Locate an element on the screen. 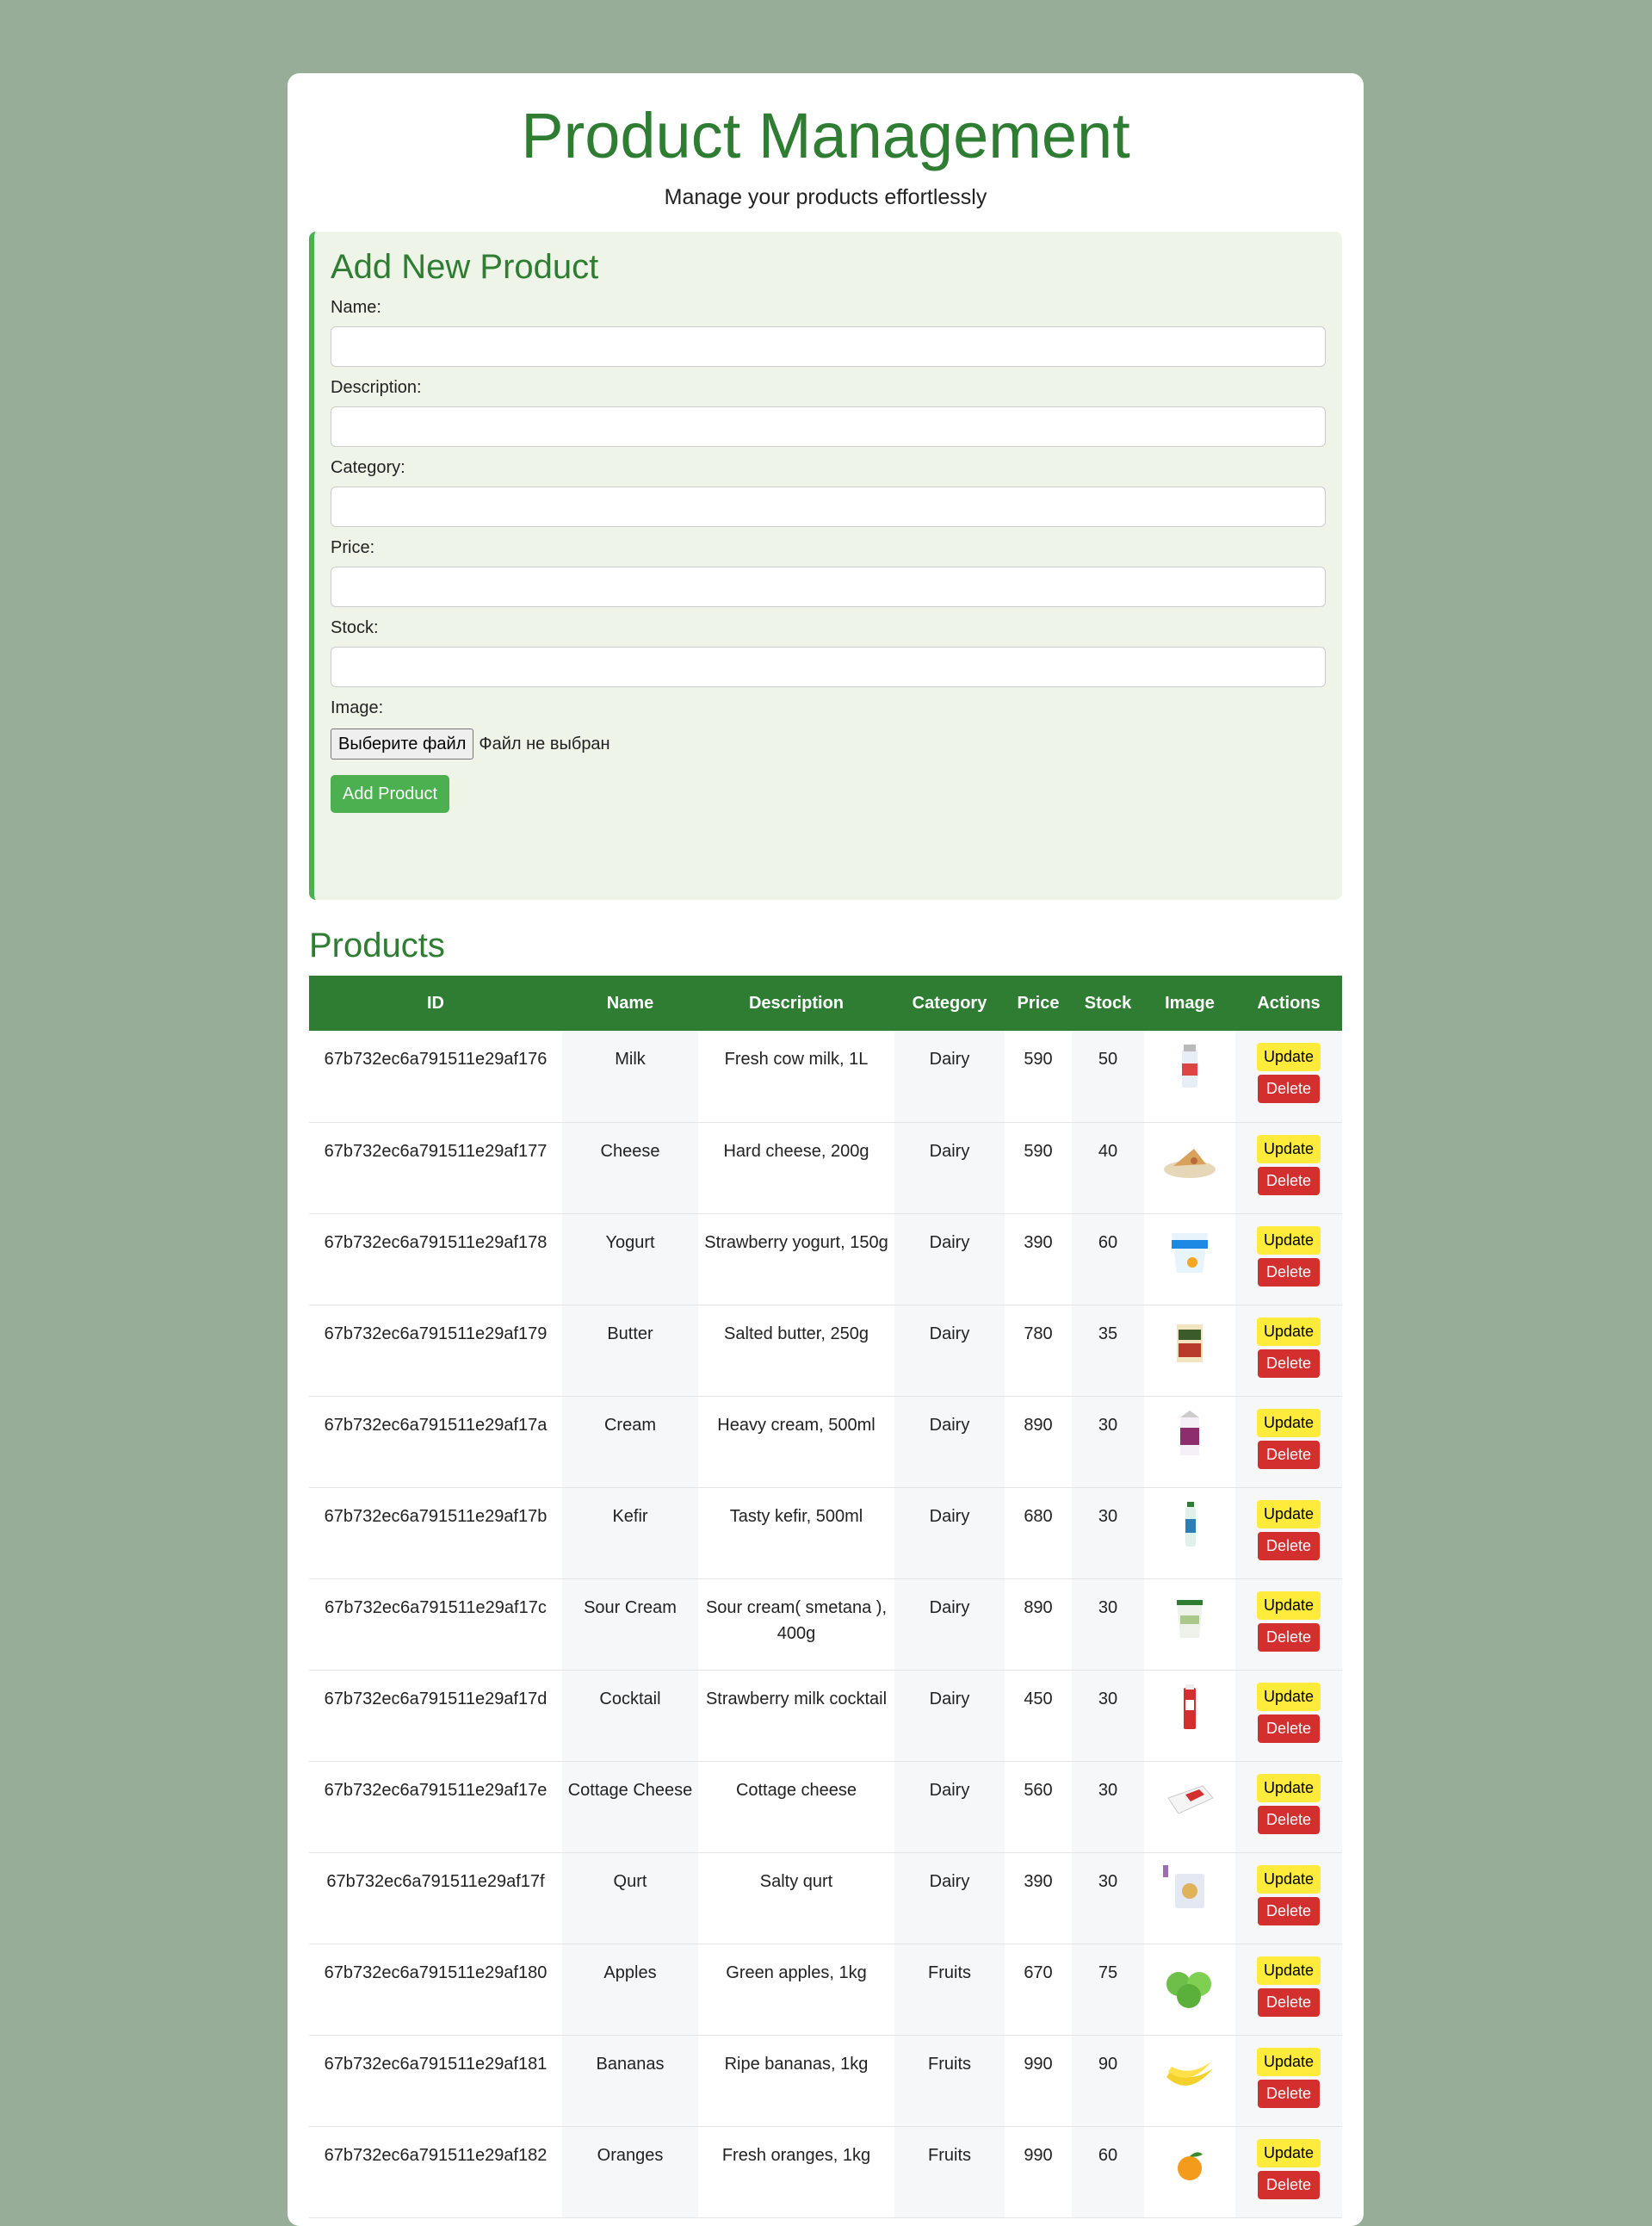 The width and height of the screenshot is (1652, 2226). col-header-id: ID is located at coordinates (435, 1003).